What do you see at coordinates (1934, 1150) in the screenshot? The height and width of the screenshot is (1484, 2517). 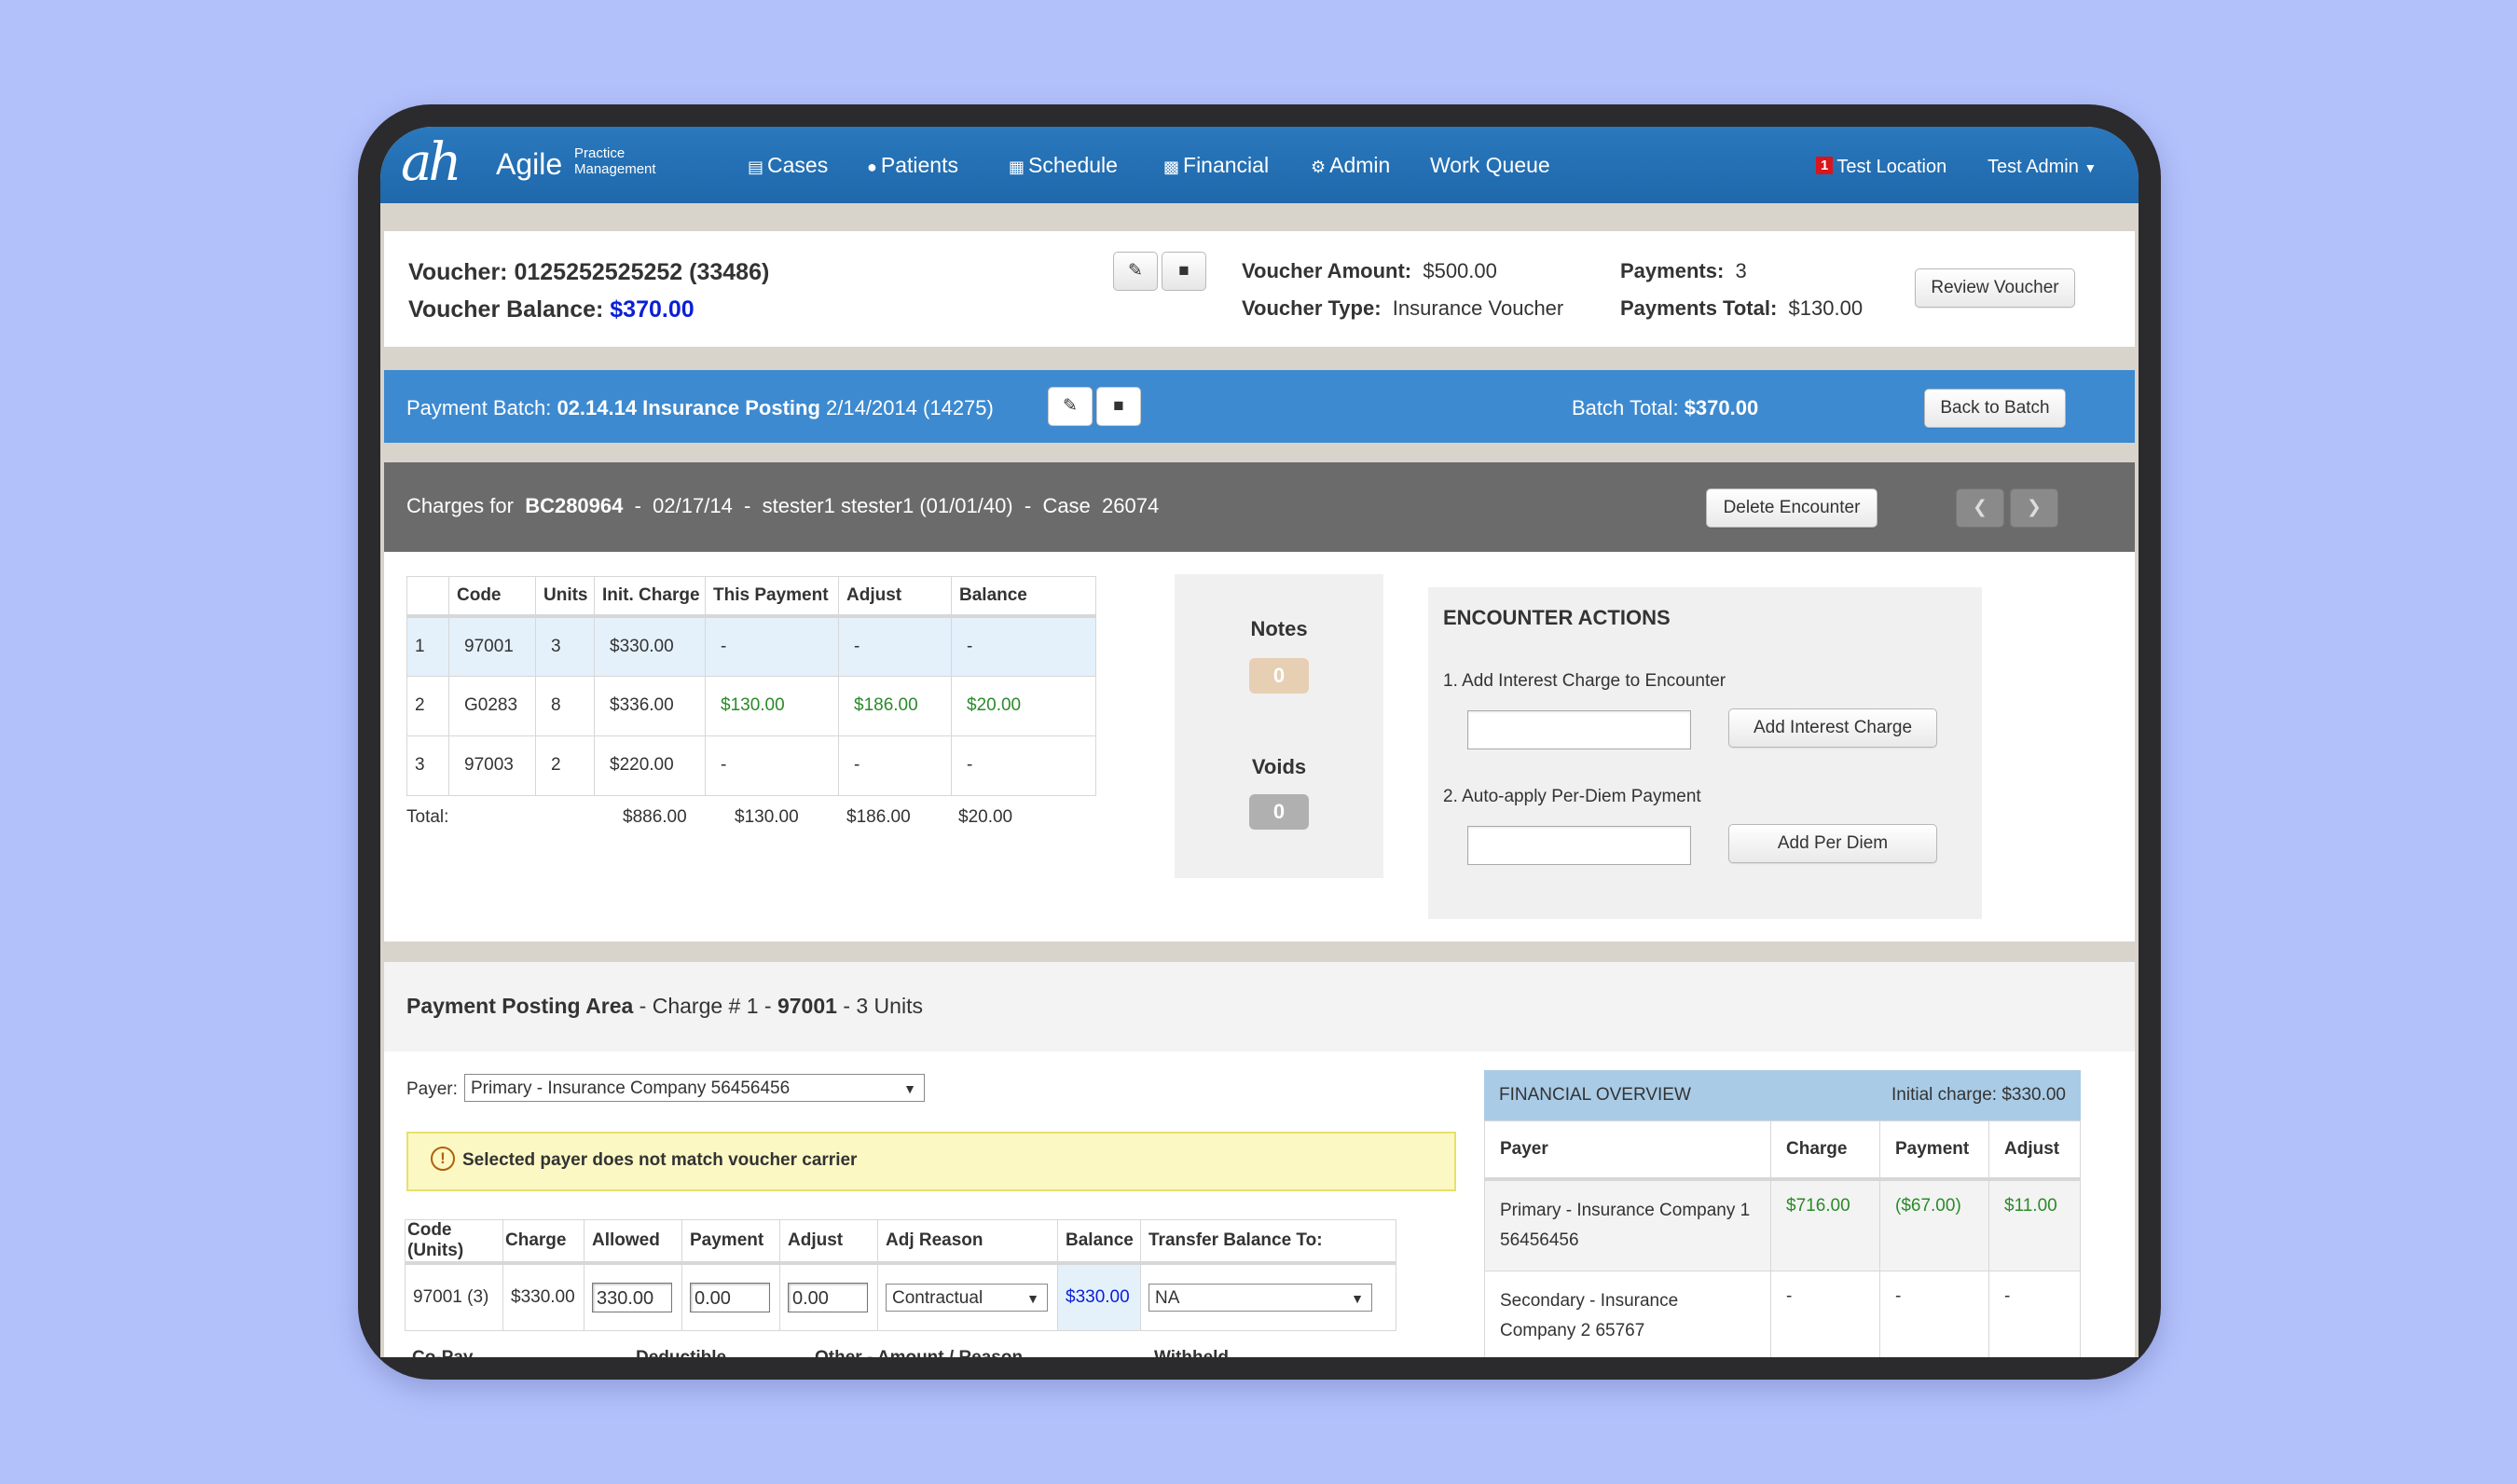 I see `col-payment: Payment` at bounding box center [1934, 1150].